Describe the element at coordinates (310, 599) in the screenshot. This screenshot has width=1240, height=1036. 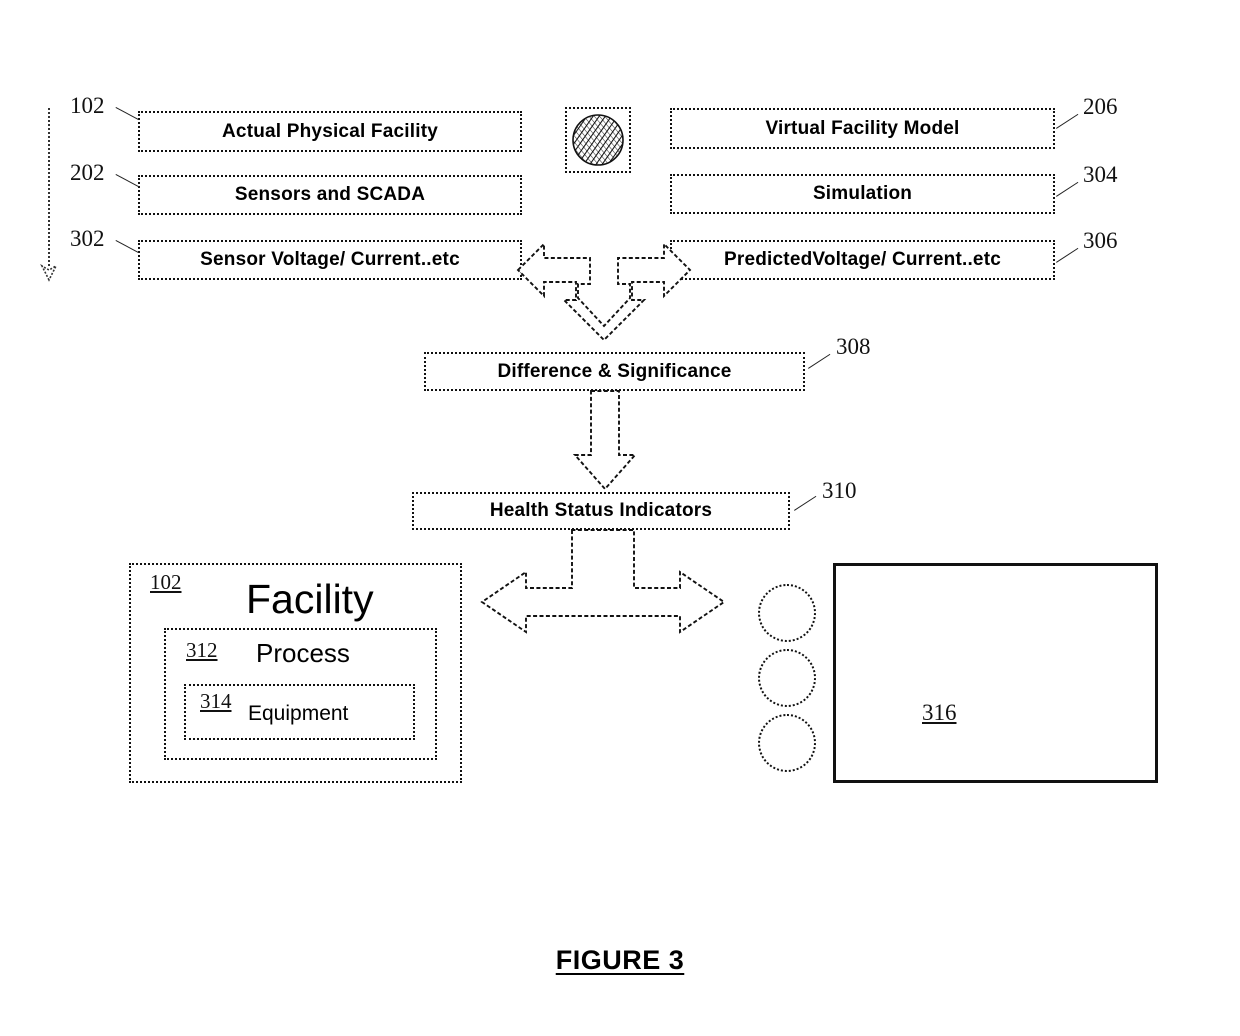
I see `facility-title: Facility` at that location.